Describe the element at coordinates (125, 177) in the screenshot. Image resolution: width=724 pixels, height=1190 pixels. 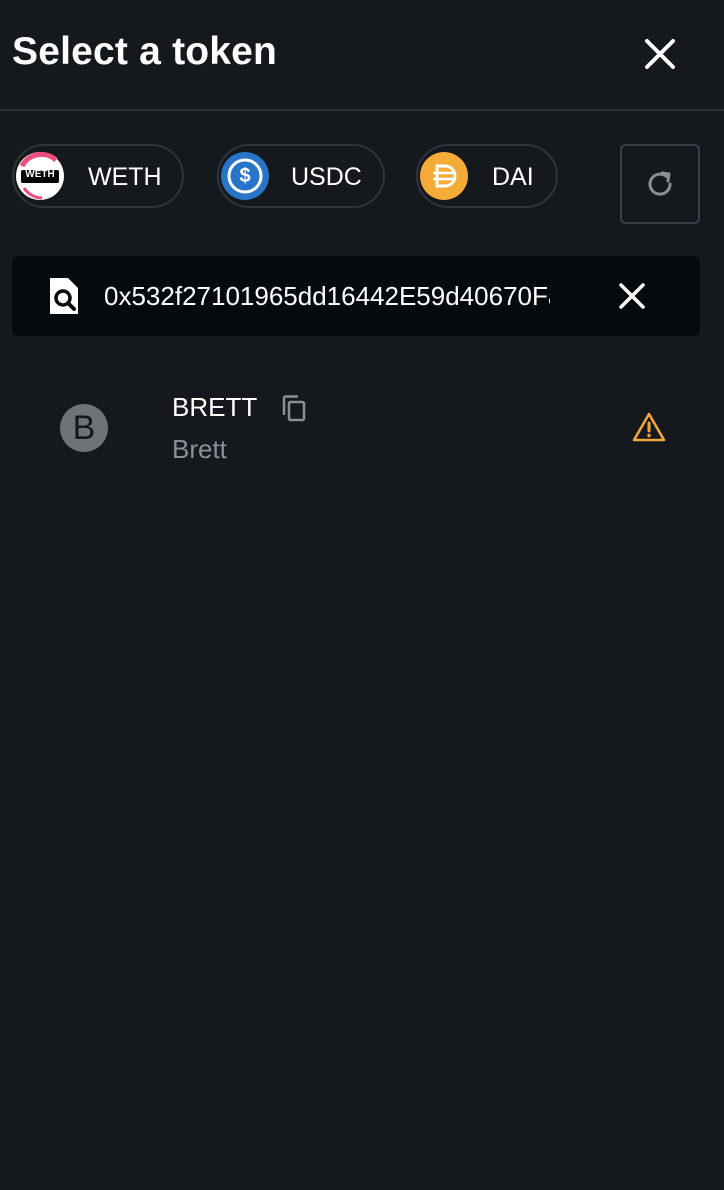
I see `token-chip-label: WETH` at that location.